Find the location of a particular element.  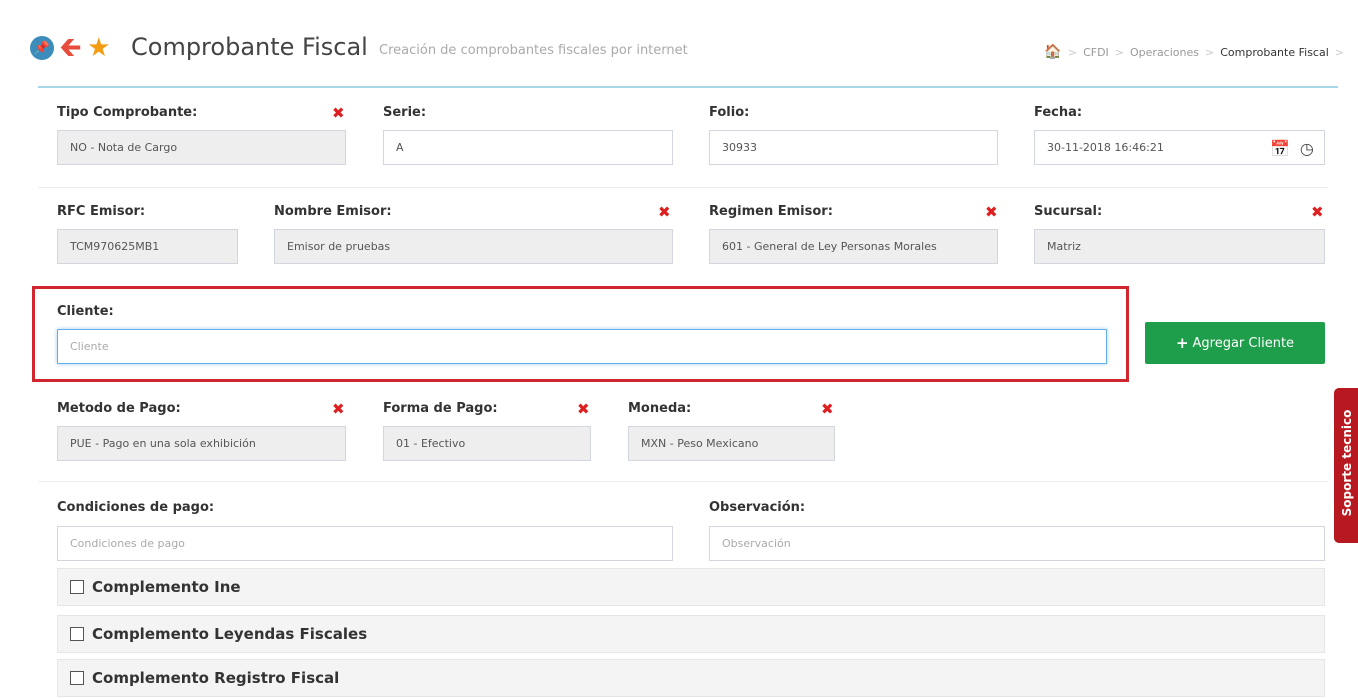

folio-label: Folio: is located at coordinates (729, 112).